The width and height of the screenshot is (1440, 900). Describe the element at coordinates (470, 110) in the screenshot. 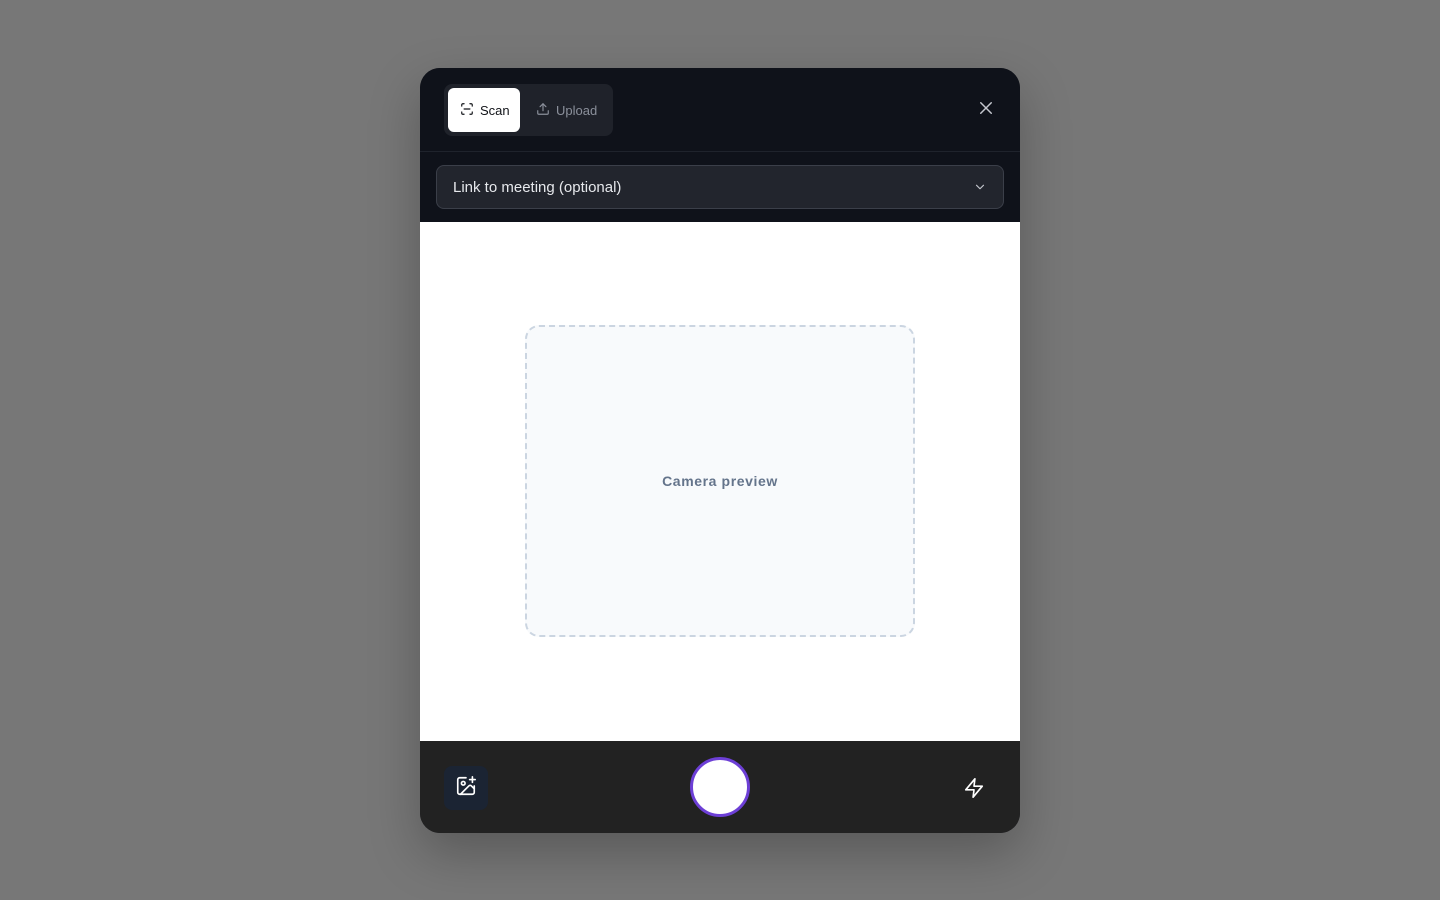

I see `scan-icon` at that location.